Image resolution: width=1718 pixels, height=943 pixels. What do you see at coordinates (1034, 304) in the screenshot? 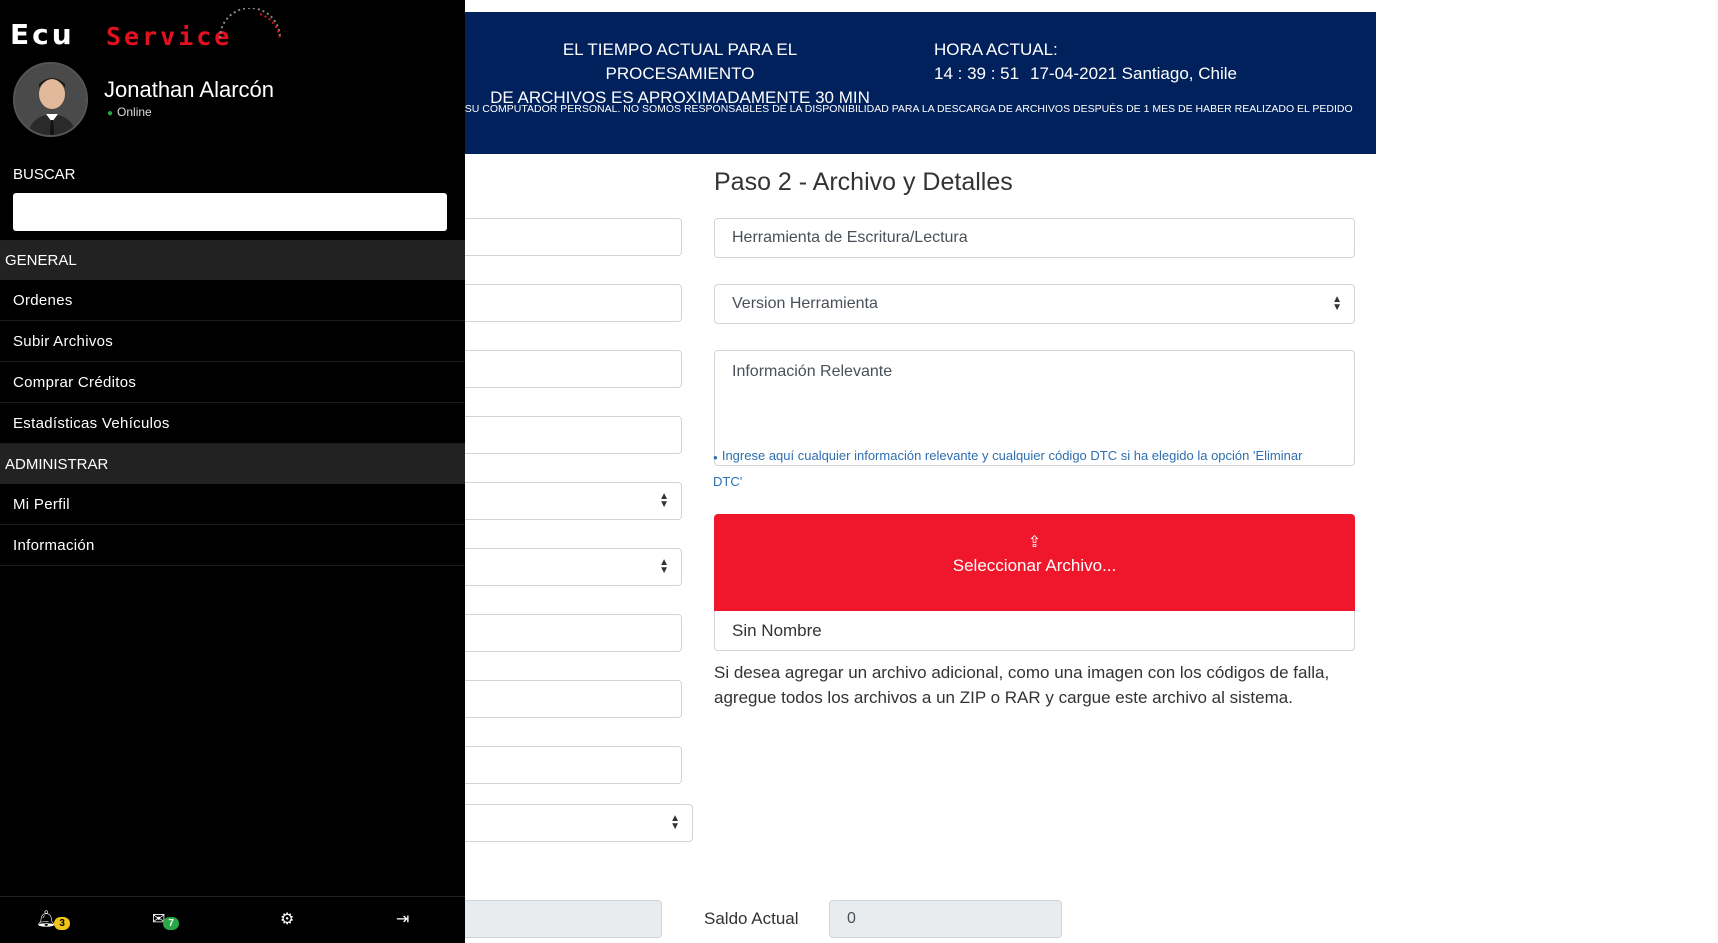
I see `version-herramienta-select: Version Herramienta ▲ ▼` at bounding box center [1034, 304].